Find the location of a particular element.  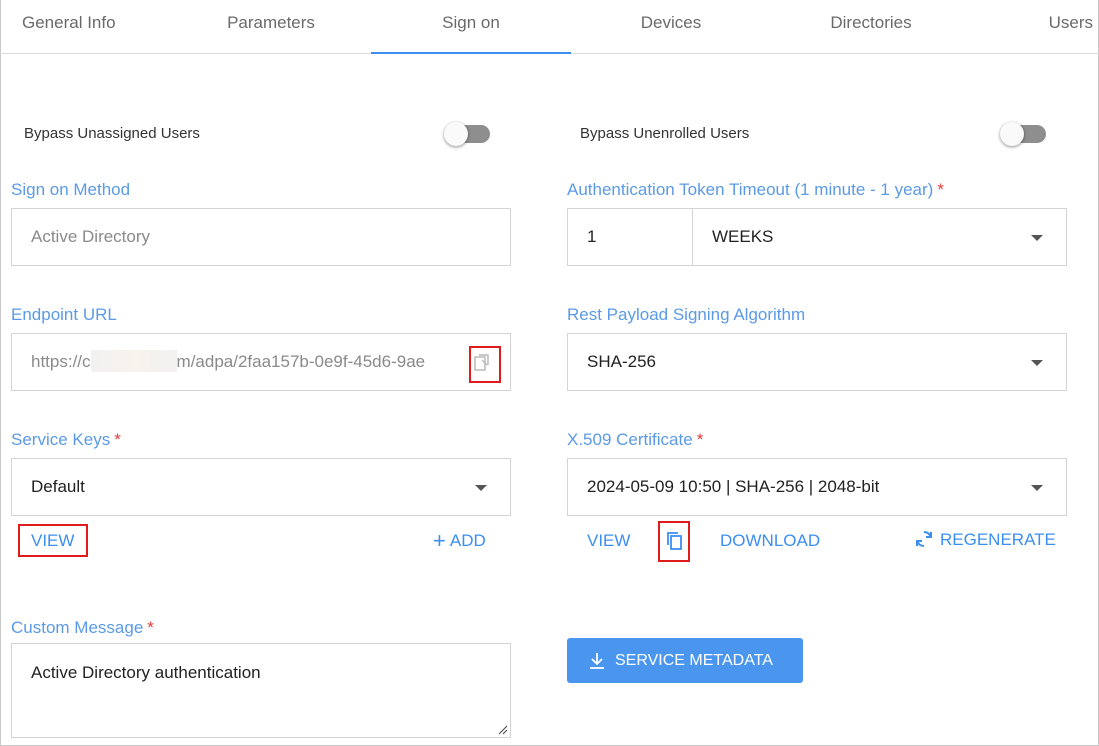

custom-message-value: Active Directory authentication is located at coordinates (146, 672).